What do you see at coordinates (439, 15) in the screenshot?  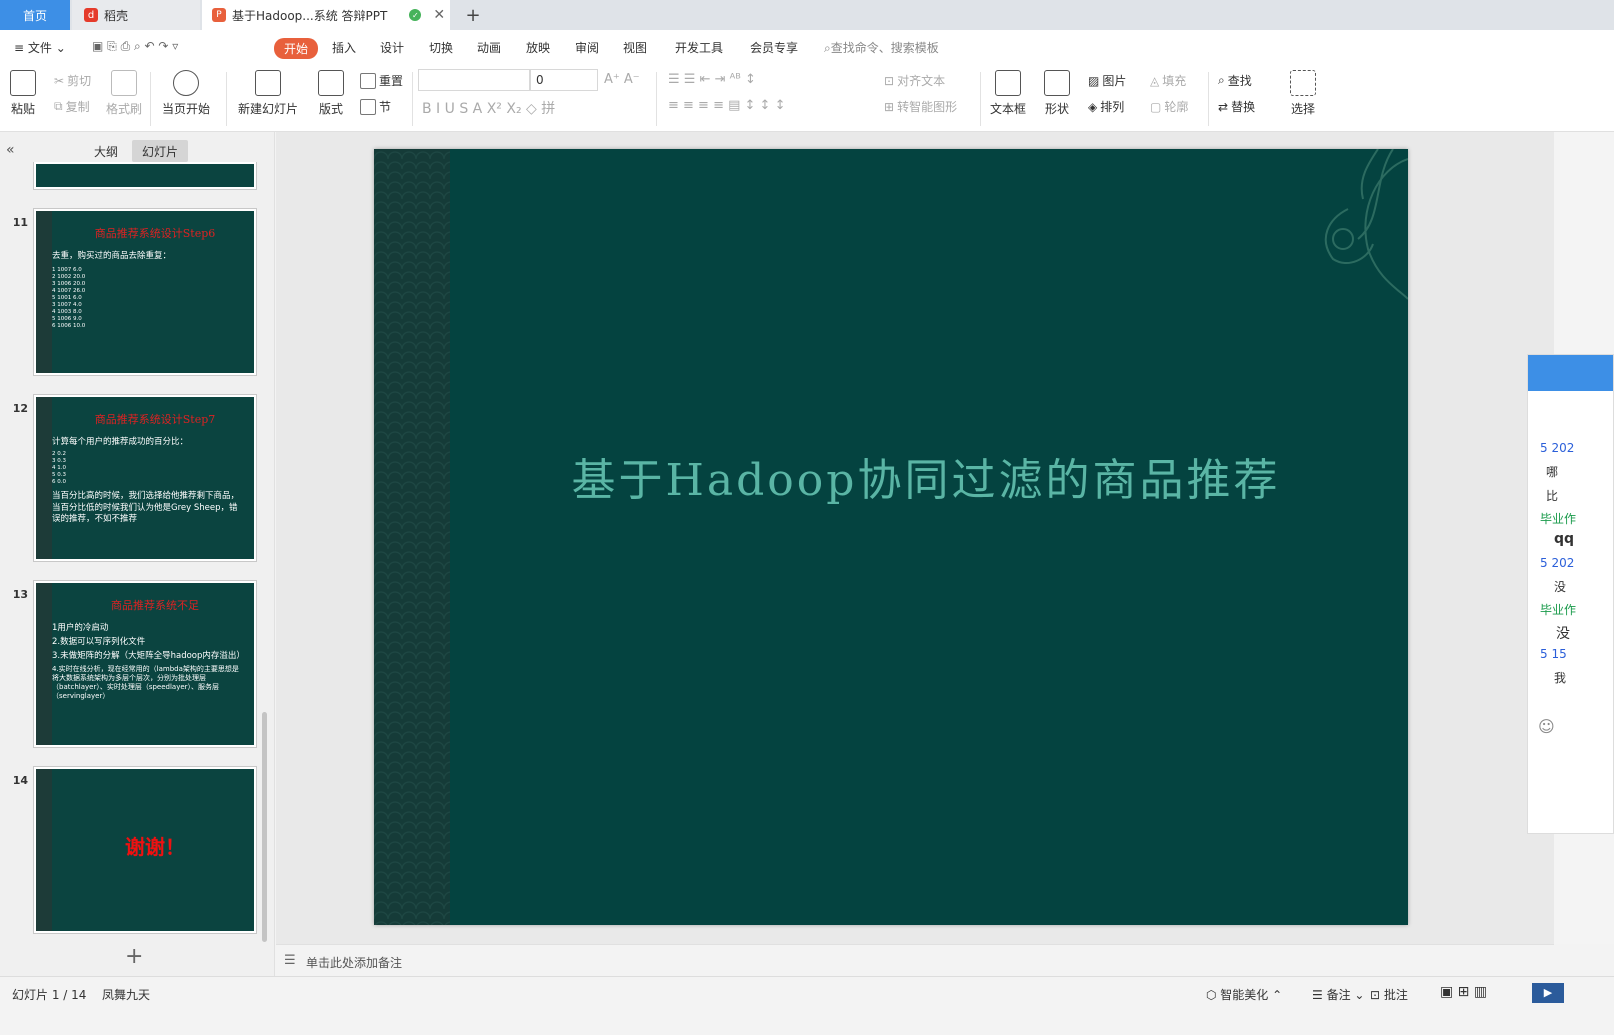 I see `close-tab-icon: ✕` at bounding box center [439, 15].